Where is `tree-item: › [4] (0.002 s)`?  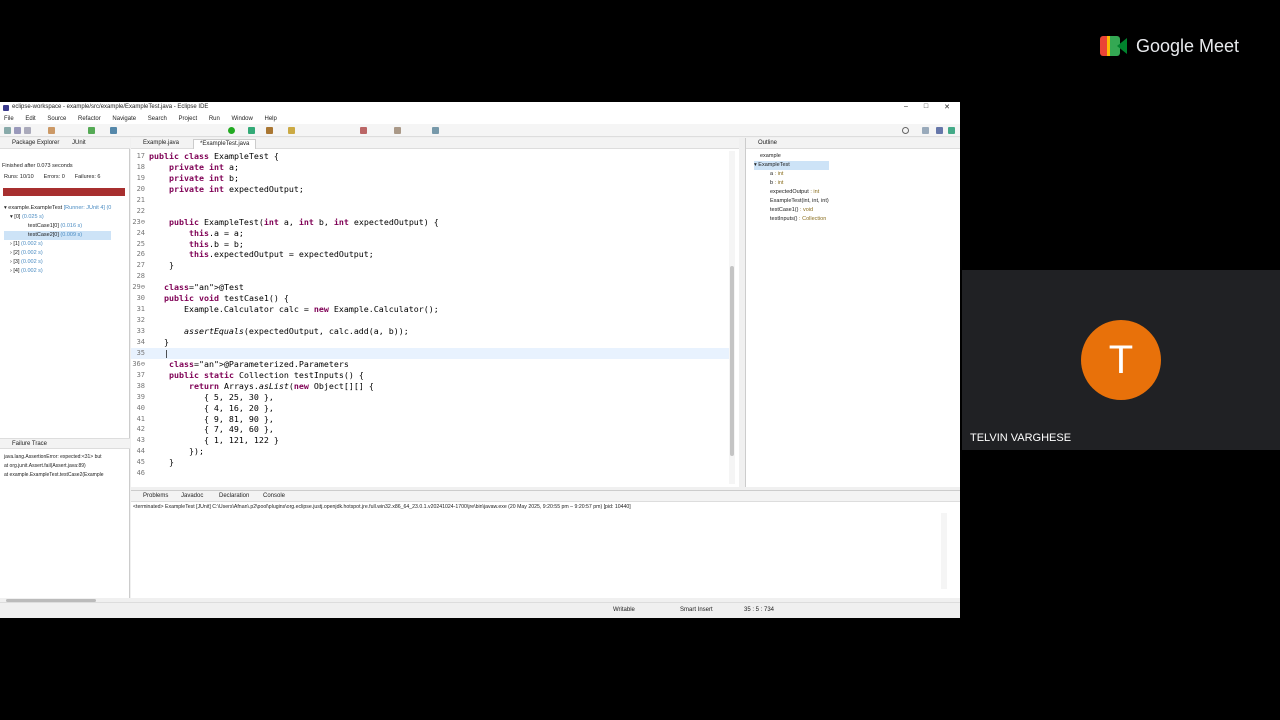
tree-item: › [4] (0.002 s) is located at coordinates (57, 271).